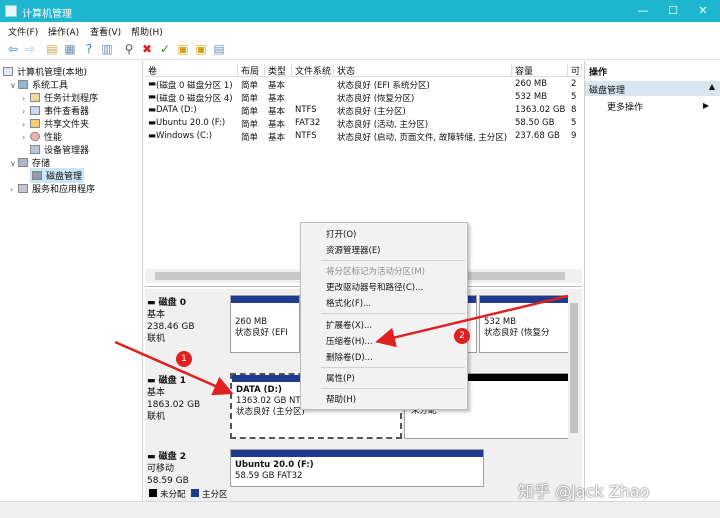  I want to click on annotation-badge-2: 2, so click(462, 336).